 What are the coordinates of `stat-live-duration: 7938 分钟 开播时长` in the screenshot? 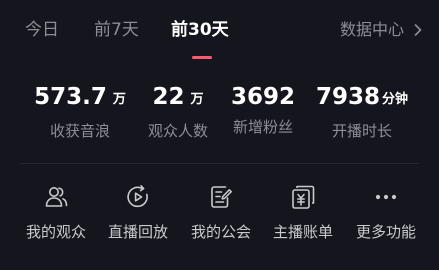 It's located at (362, 111).